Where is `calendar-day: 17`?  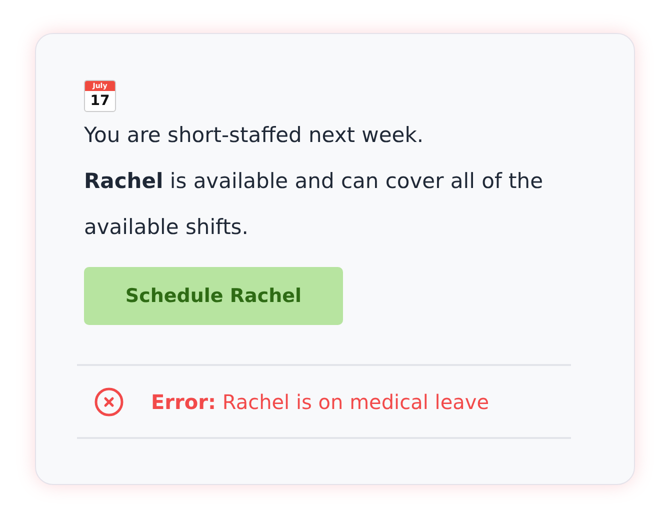
calendar-day: 17 is located at coordinates (100, 101).